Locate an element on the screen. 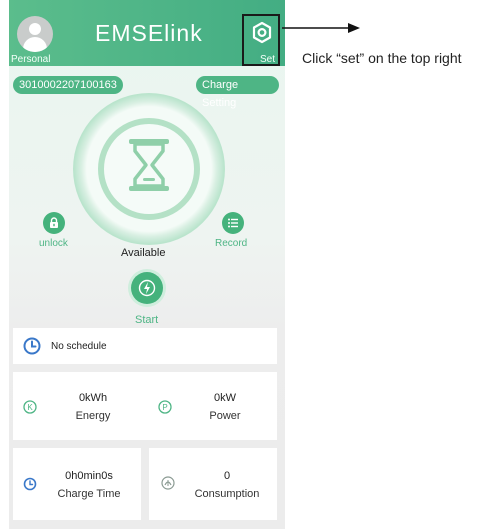 The width and height of the screenshot is (480, 529). unlock-button is located at coordinates (54, 223).